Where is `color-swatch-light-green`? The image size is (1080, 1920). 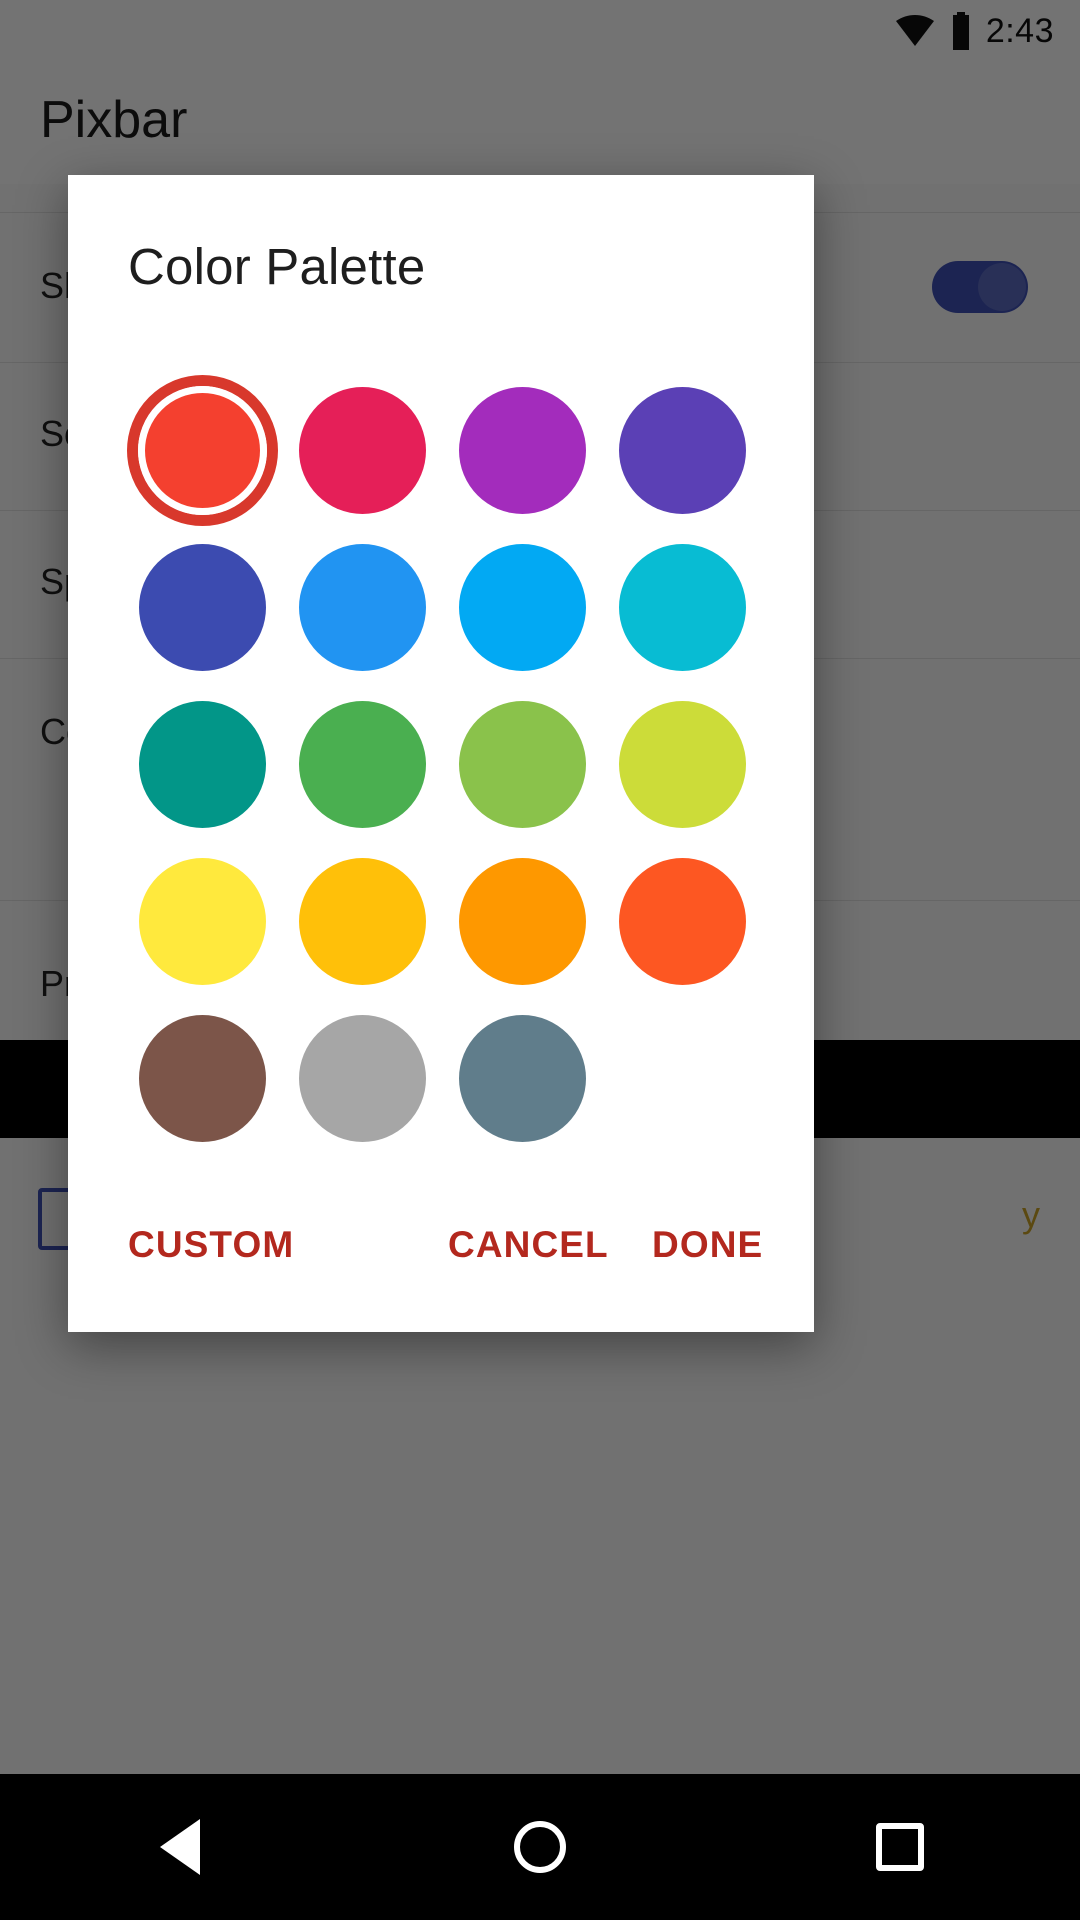
color-swatch-light-green is located at coordinates (522, 764).